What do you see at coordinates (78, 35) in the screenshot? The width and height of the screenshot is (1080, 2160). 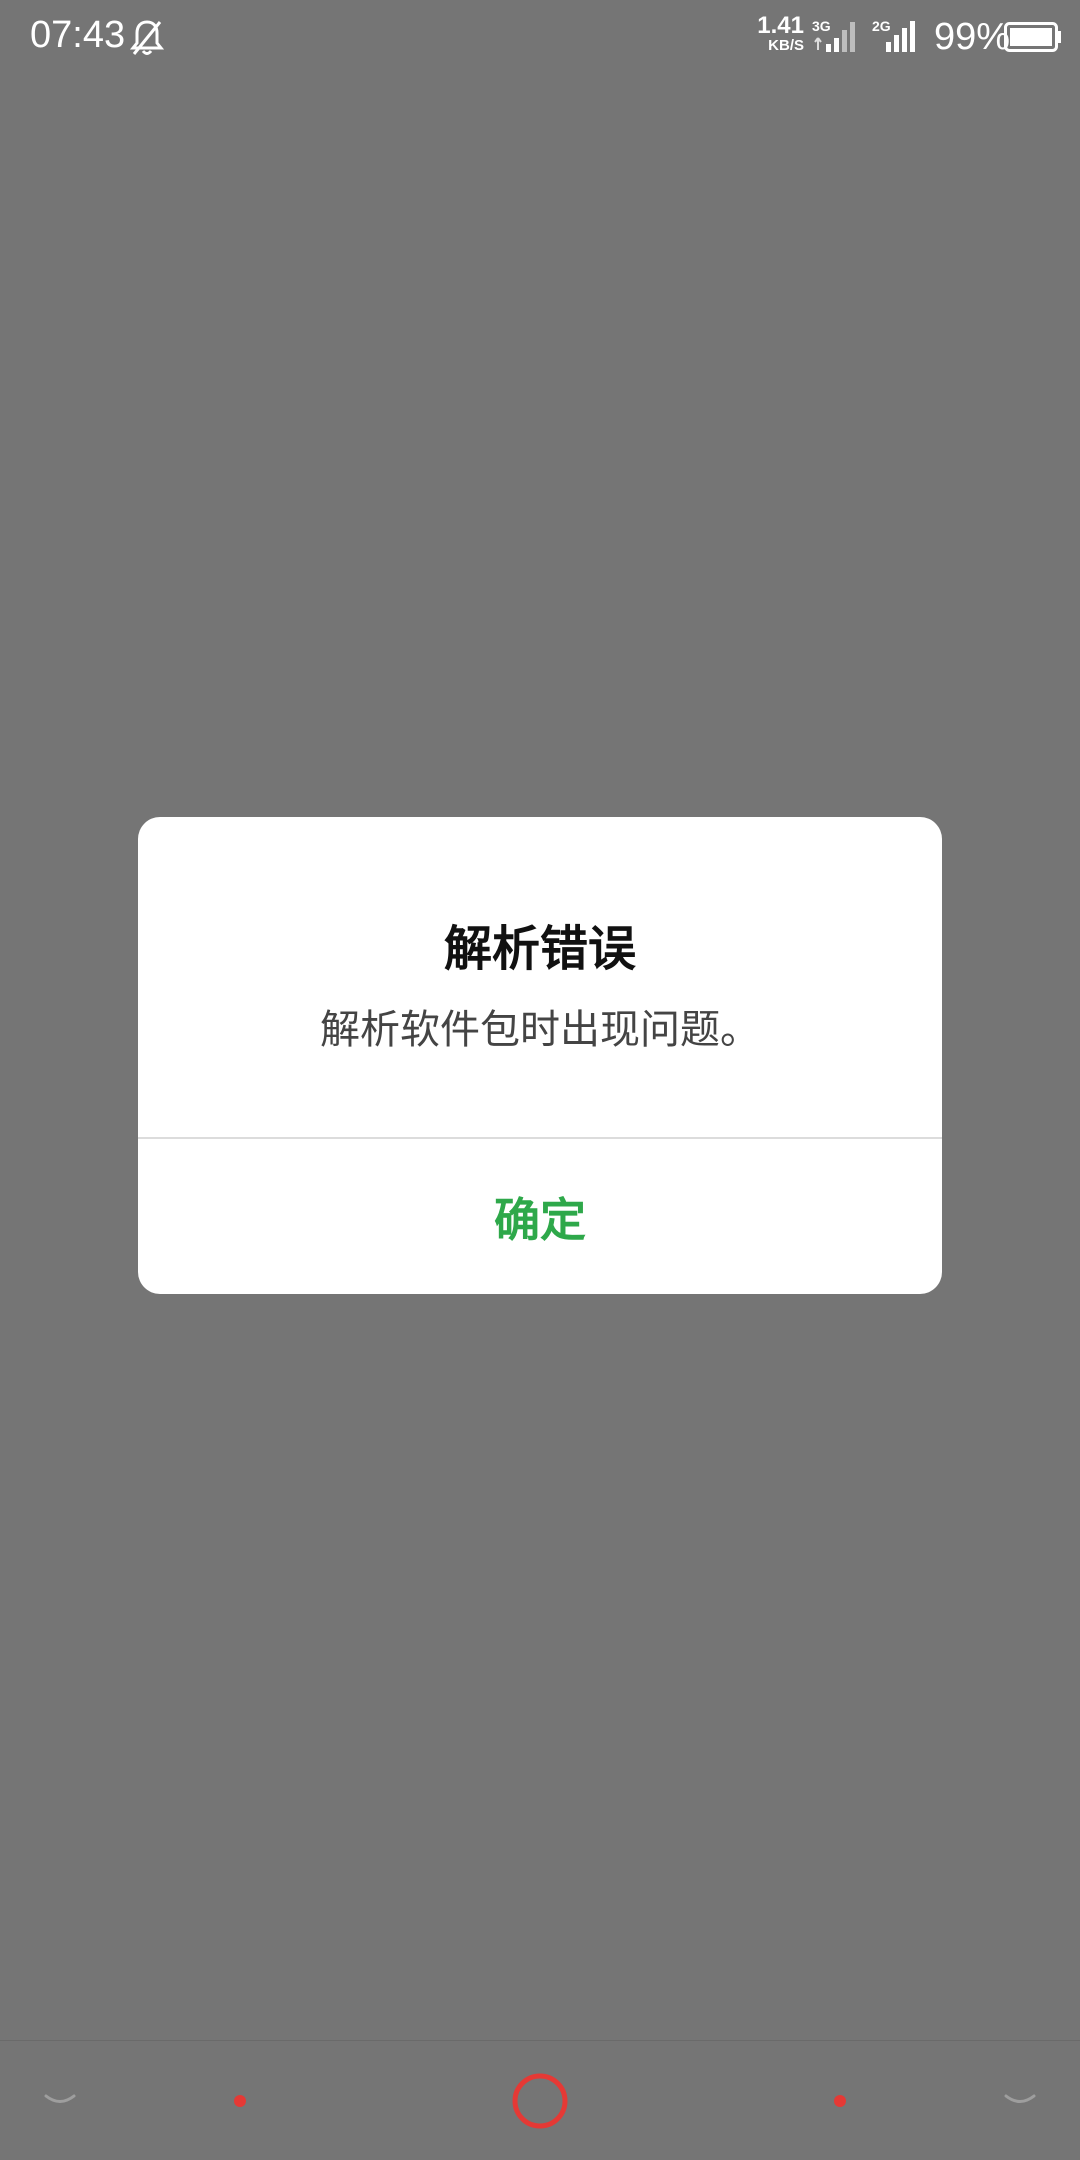 I see `status-time: 07:43` at bounding box center [78, 35].